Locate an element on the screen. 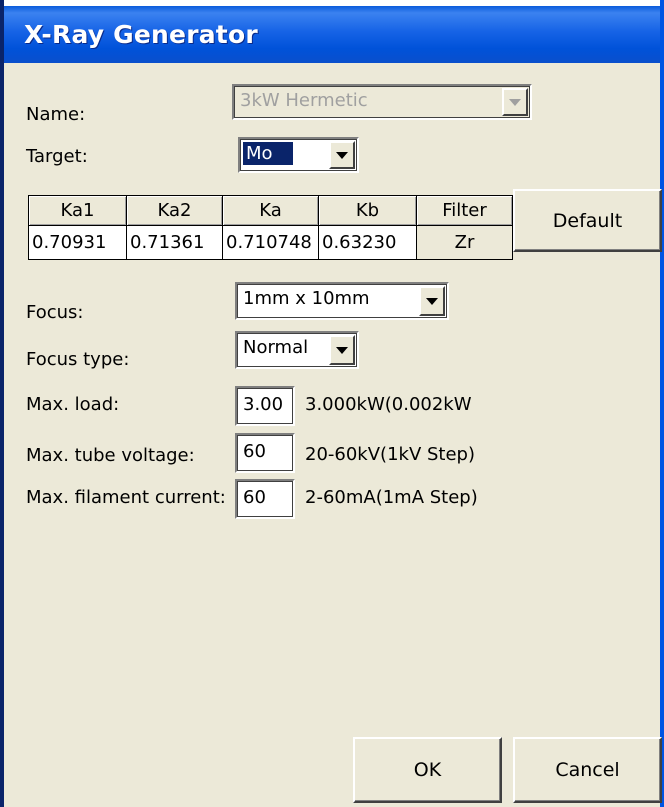 The height and width of the screenshot is (807, 664). name-dropdown-arrow is located at coordinates (515, 102).